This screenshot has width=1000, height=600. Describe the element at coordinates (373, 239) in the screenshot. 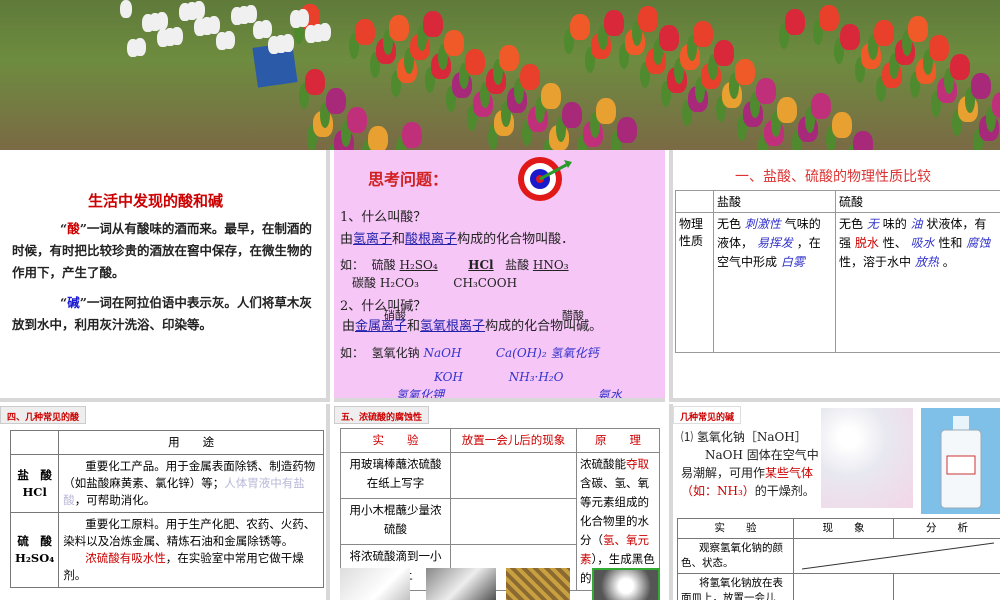

I see `hydrogen-ion: 氢离子` at that location.